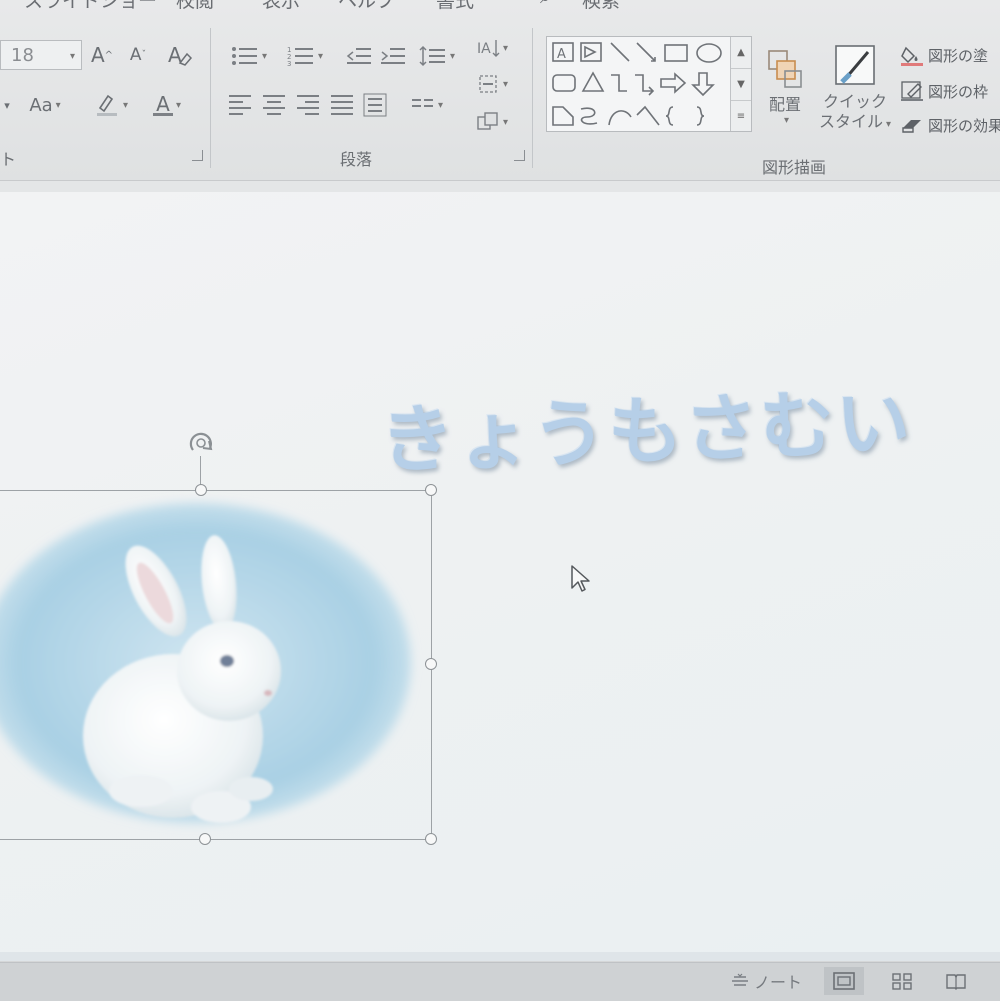  Describe the element at coordinates (180, 55) in the screenshot. I see `clear-formatting-icon: A` at that location.